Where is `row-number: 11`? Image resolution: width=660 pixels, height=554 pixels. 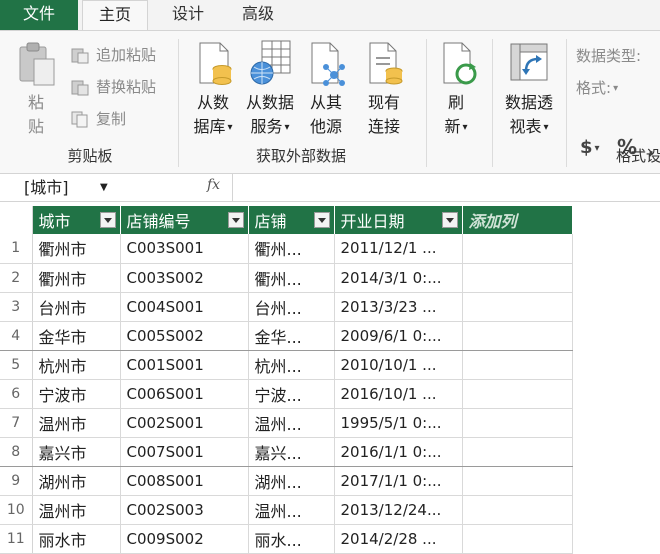 row-number: 11 is located at coordinates (16, 539).